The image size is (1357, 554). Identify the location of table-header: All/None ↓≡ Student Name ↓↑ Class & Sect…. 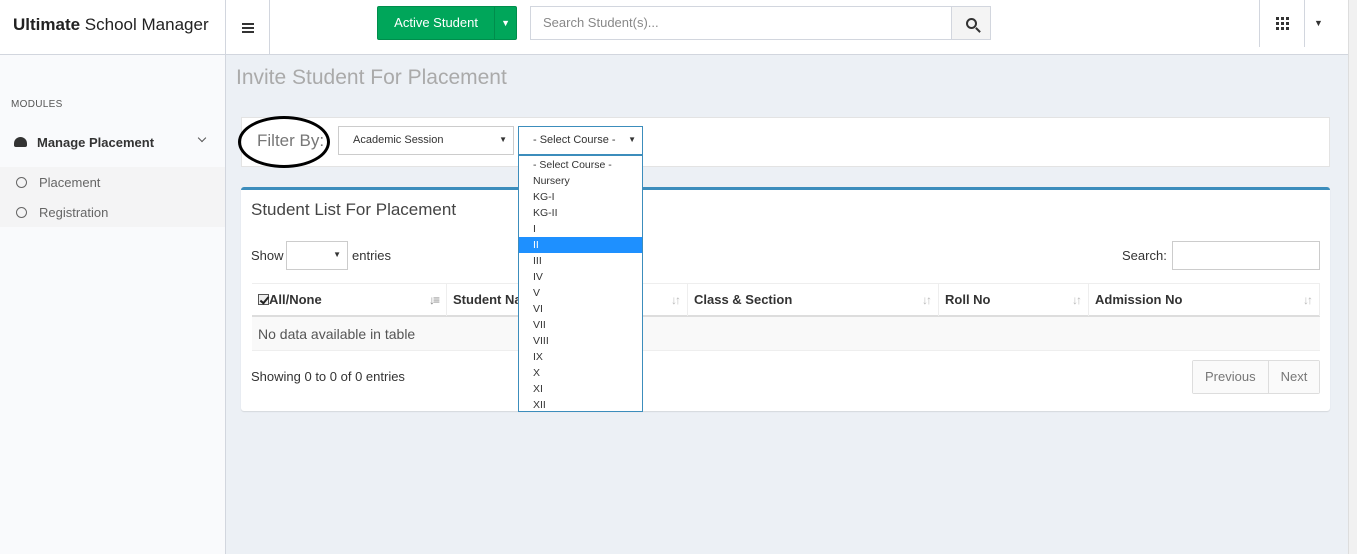
(786, 300).